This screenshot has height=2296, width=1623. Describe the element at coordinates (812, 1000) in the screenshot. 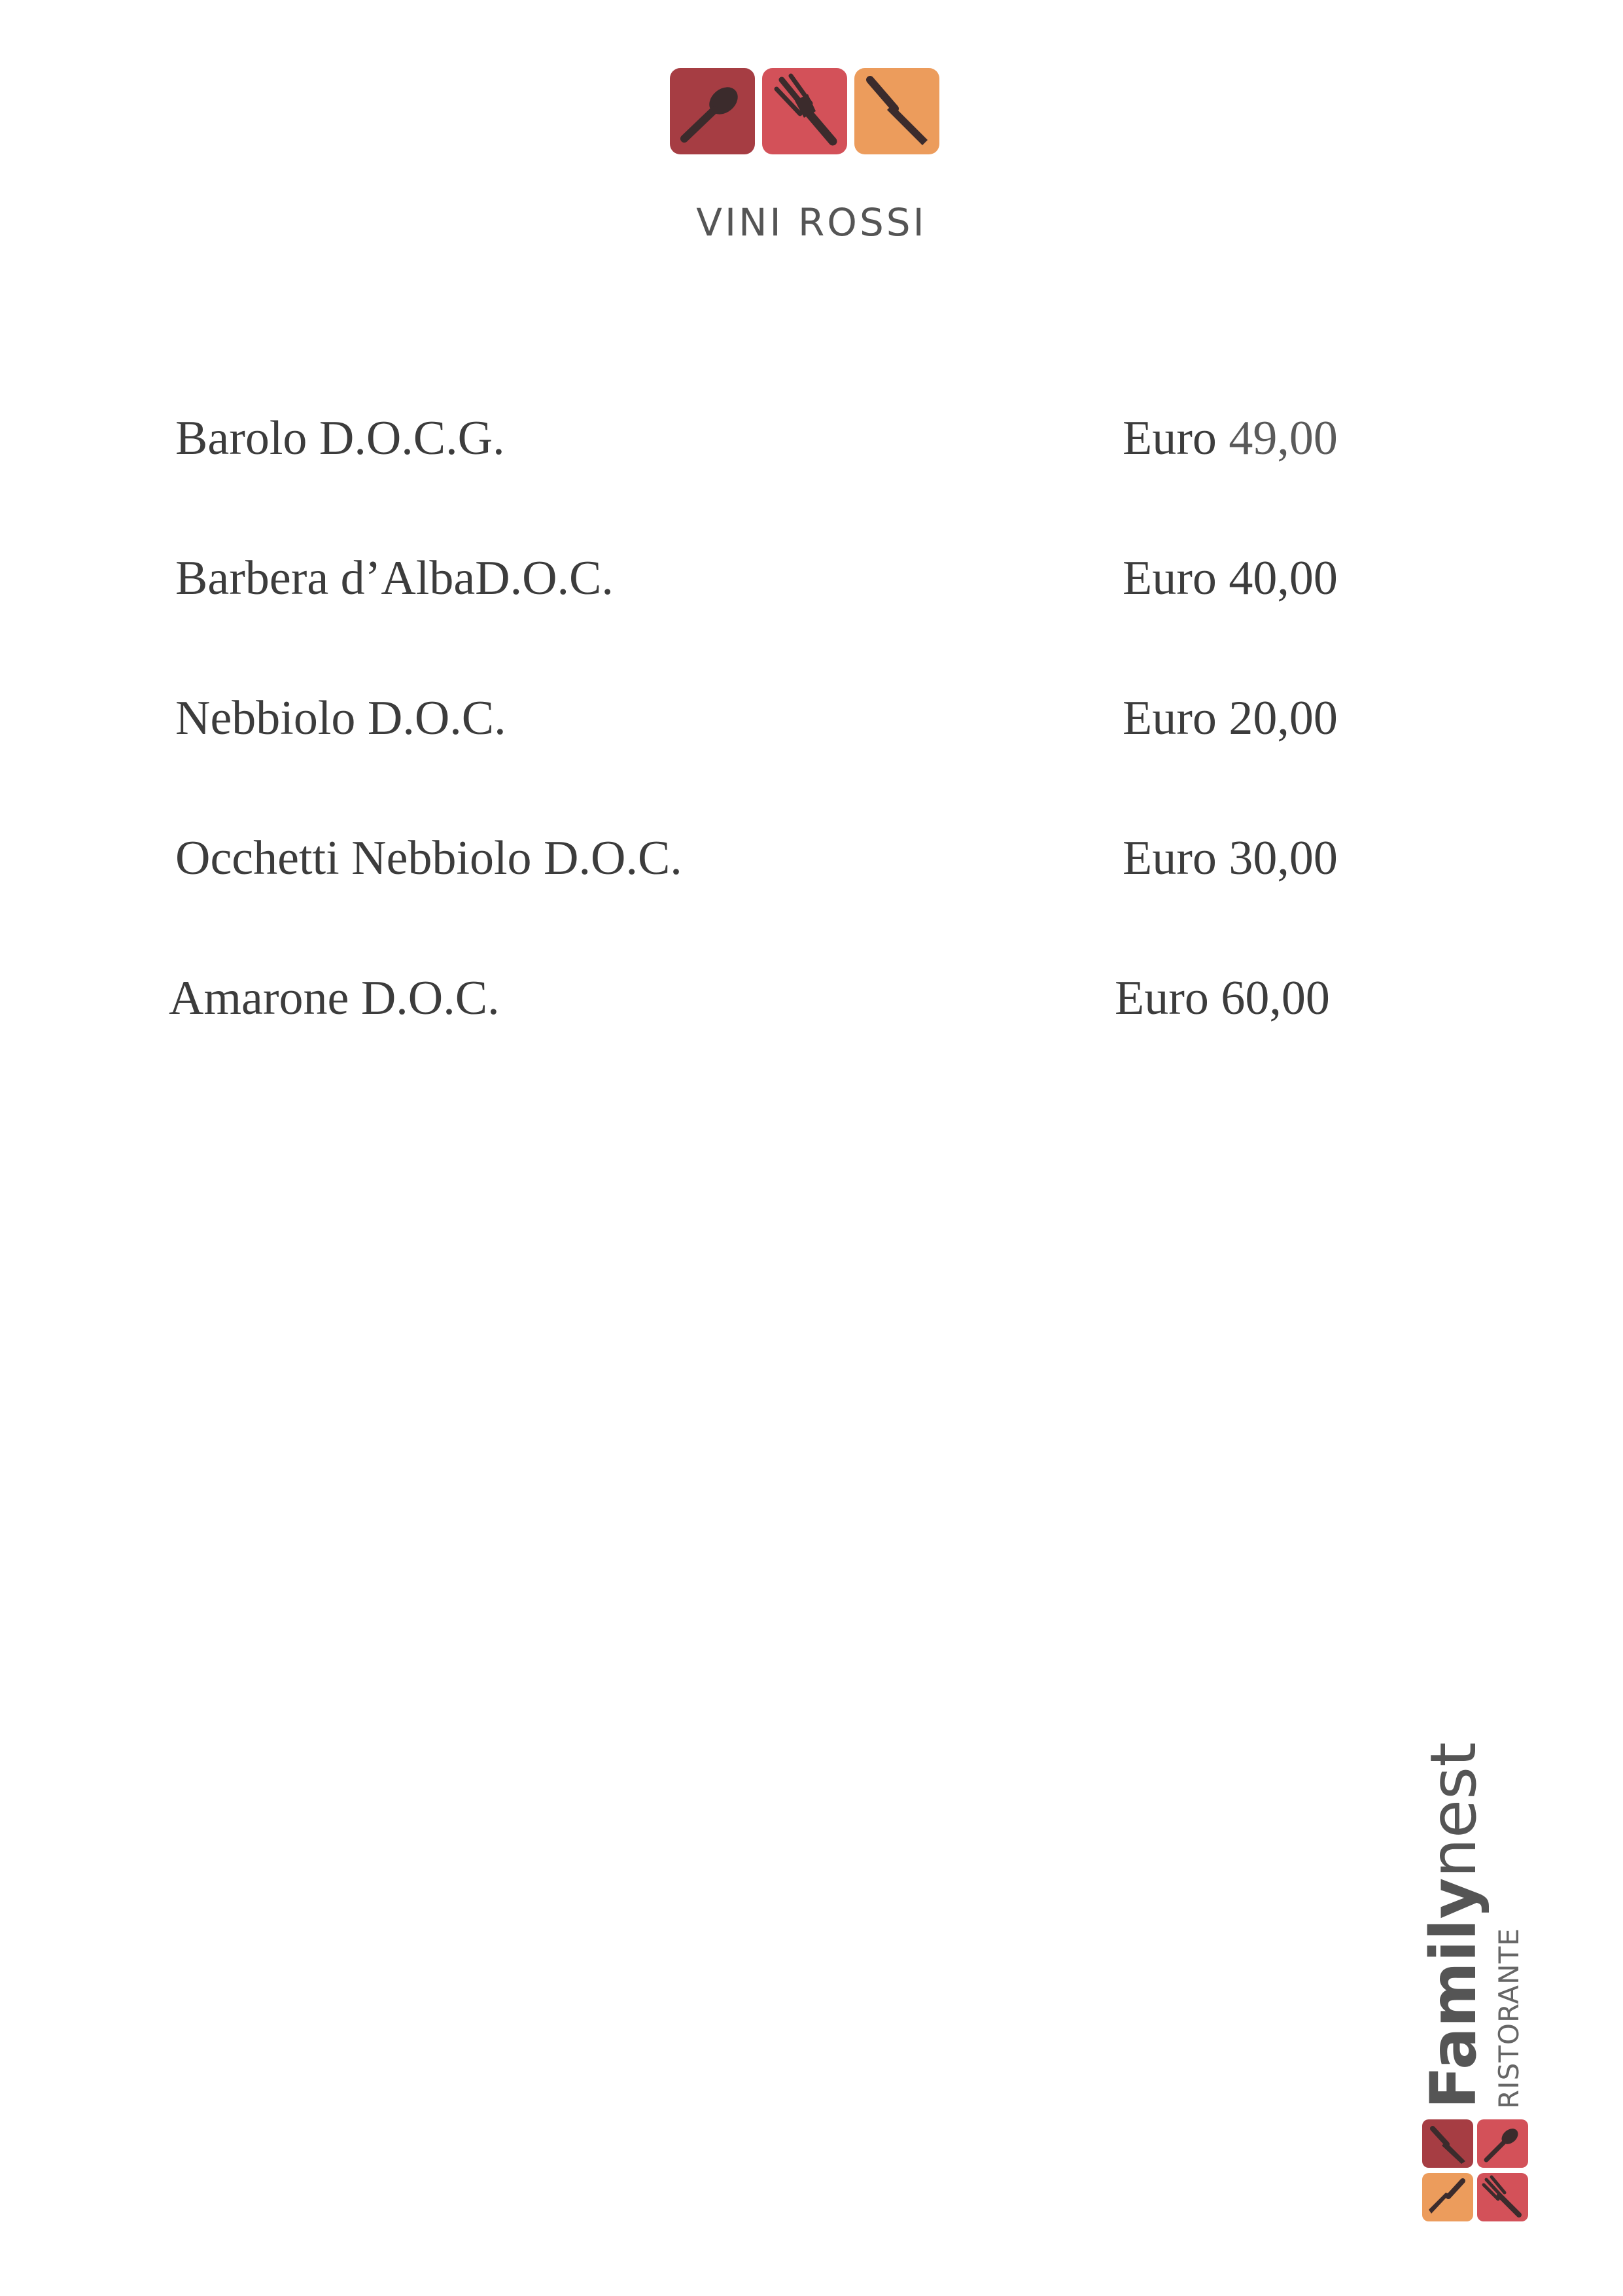

I see `list-item: Amarone D.O.C. Euro 60,00` at that location.